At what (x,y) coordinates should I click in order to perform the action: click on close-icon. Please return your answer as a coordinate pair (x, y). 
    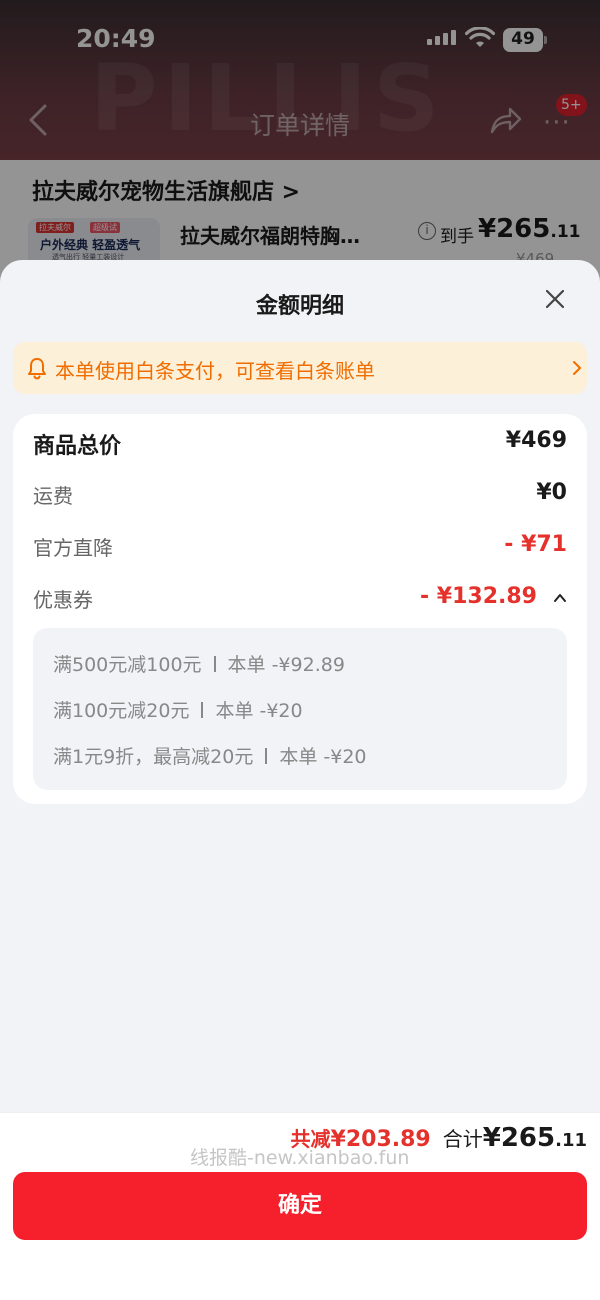
    Looking at the image, I should click on (555, 299).